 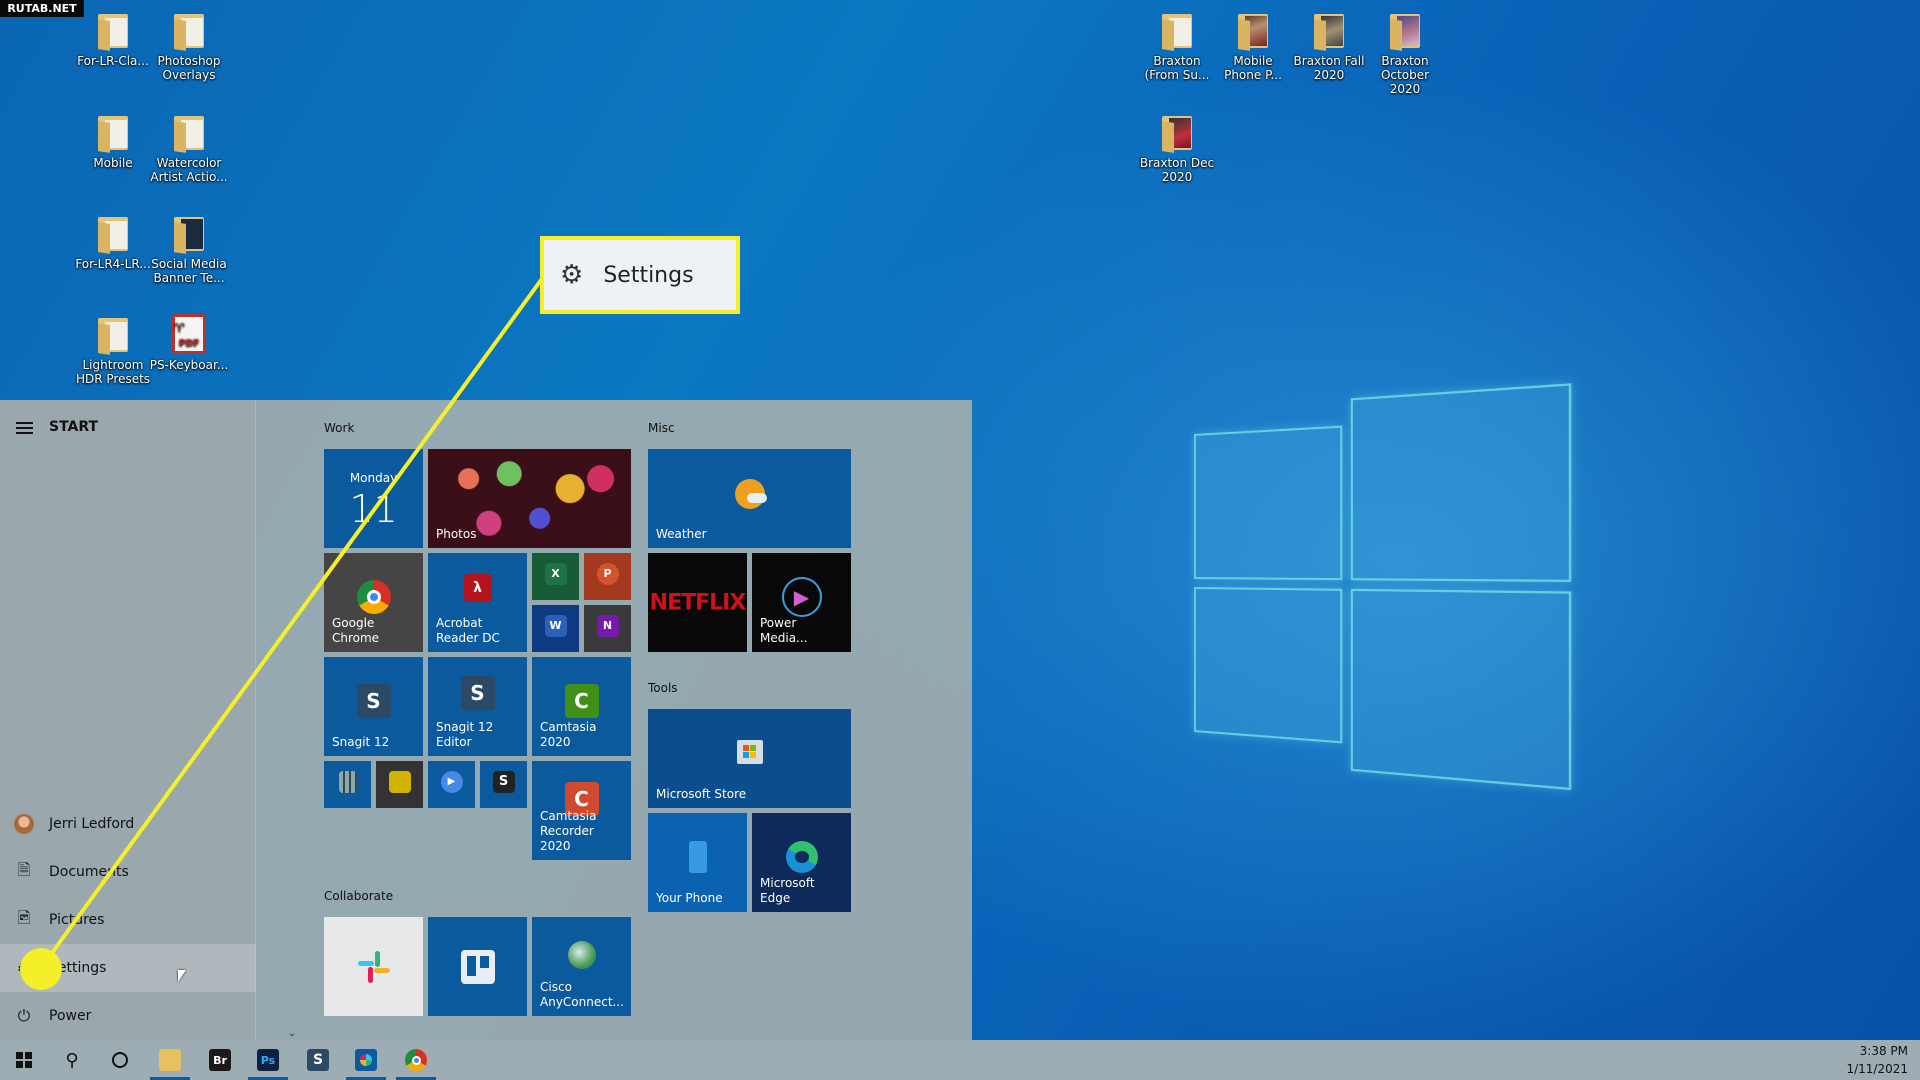 I want to click on scrivener-icon: S, so click(x=503, y=781).